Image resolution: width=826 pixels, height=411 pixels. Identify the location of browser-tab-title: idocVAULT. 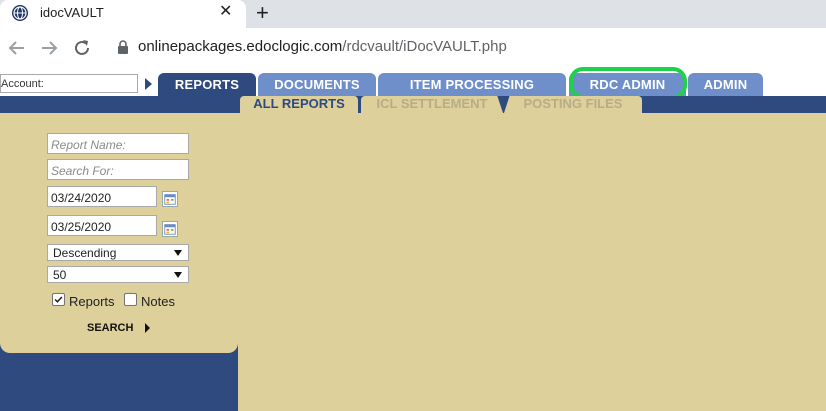
(72, 12).